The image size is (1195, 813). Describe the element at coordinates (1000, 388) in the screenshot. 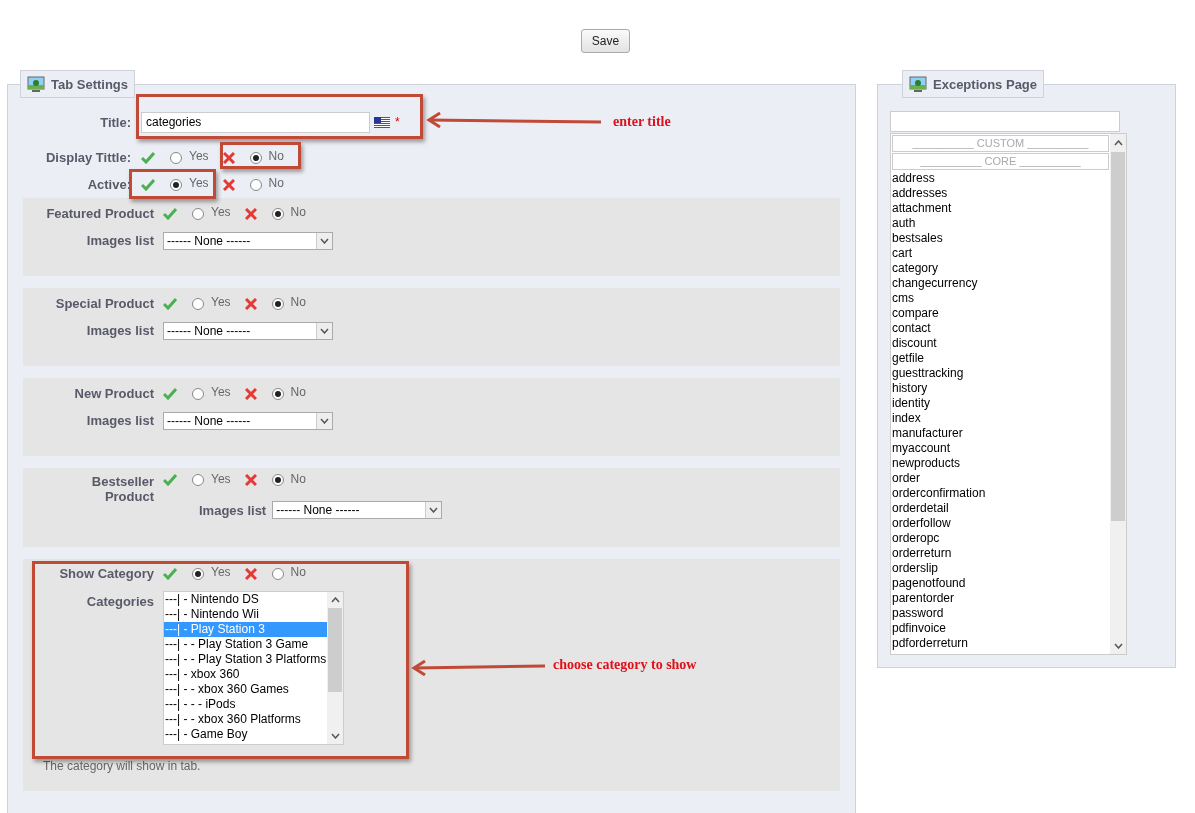

I see `page-option: history` at that location.